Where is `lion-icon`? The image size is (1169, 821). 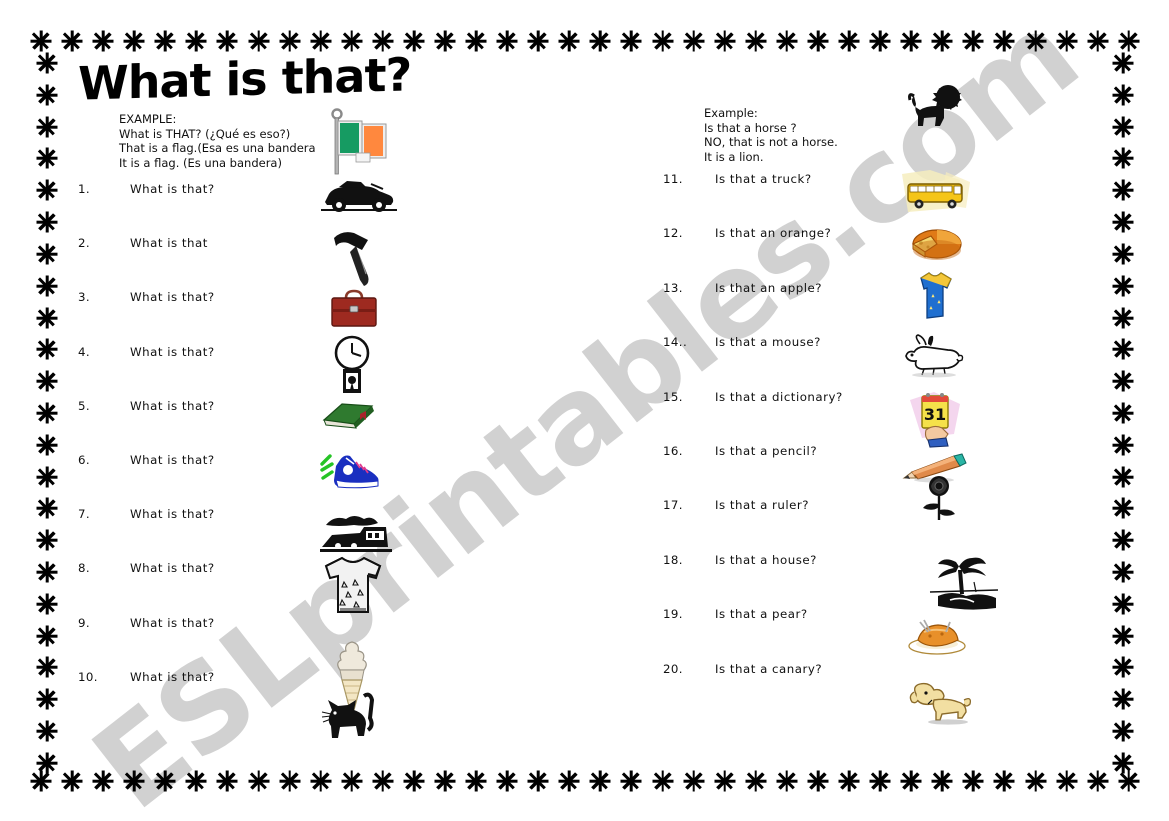
lion-icon is located at coordinates (934, 107).